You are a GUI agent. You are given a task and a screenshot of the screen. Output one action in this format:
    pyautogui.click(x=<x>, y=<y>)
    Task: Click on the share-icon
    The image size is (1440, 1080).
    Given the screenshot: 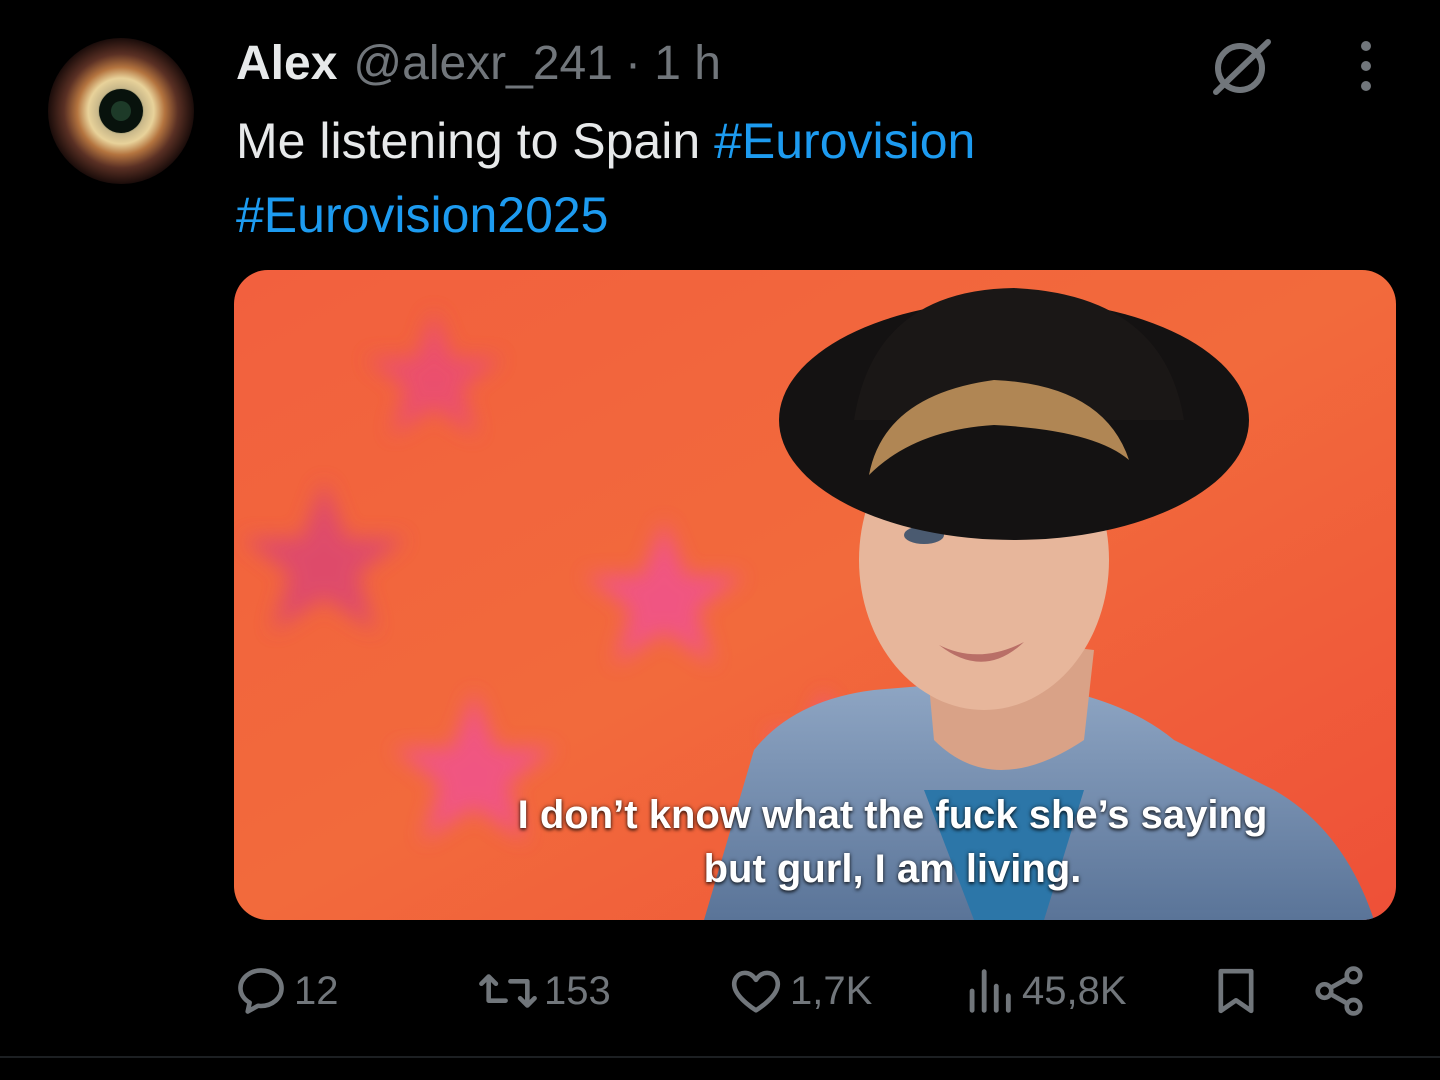 What is the action you would take?
    pyautogui.click(x=1339, y=991)
    